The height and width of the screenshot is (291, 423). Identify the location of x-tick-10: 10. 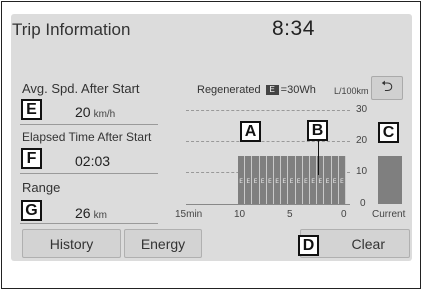
(240, 214).